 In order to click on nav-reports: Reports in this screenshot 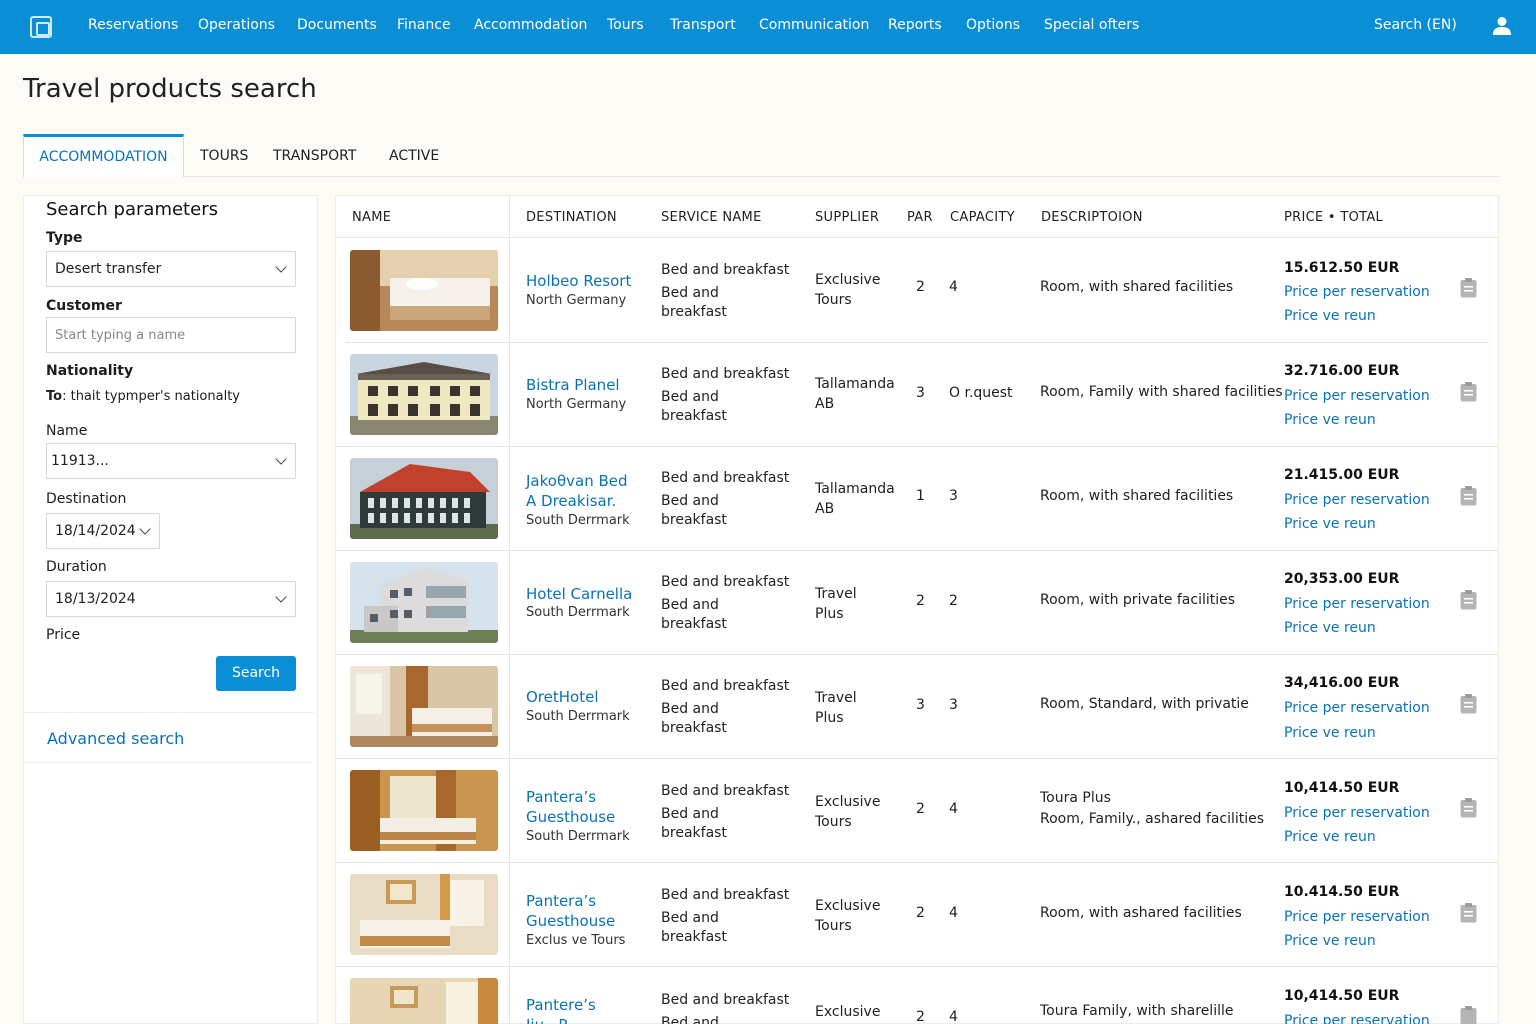, I will do `click(915, 25)`.